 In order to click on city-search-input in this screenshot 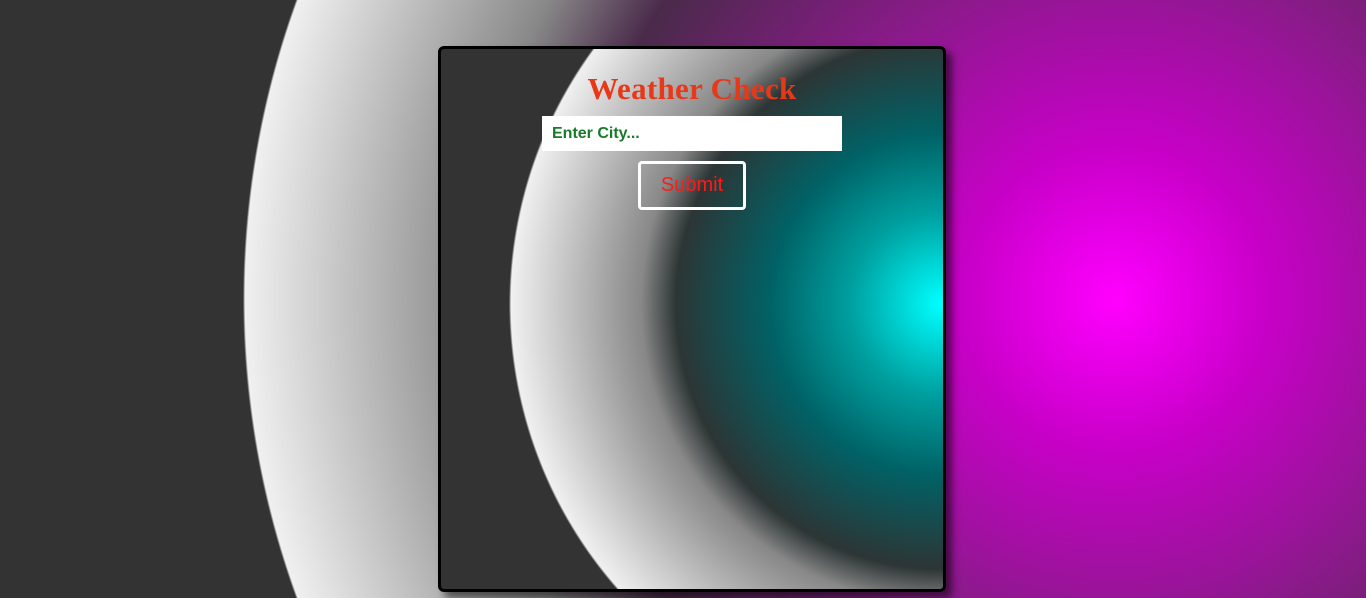, I will do `click(692, 133)`.